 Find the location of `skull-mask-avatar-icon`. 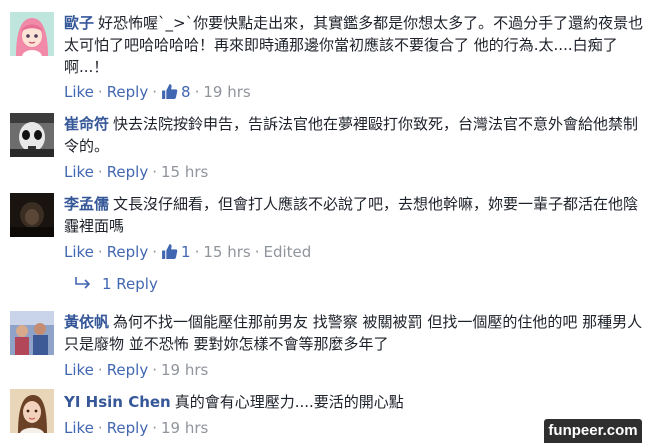

skull-mask-avatar-icon is located at coordinates (32, 135).